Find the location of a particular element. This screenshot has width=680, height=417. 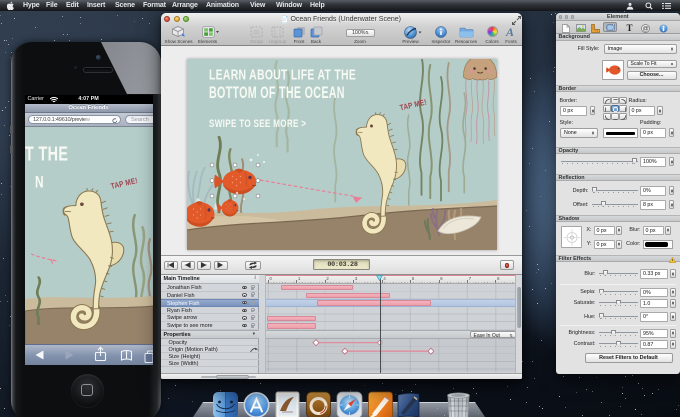

svg-text: N is located at coordinates (39, 182).